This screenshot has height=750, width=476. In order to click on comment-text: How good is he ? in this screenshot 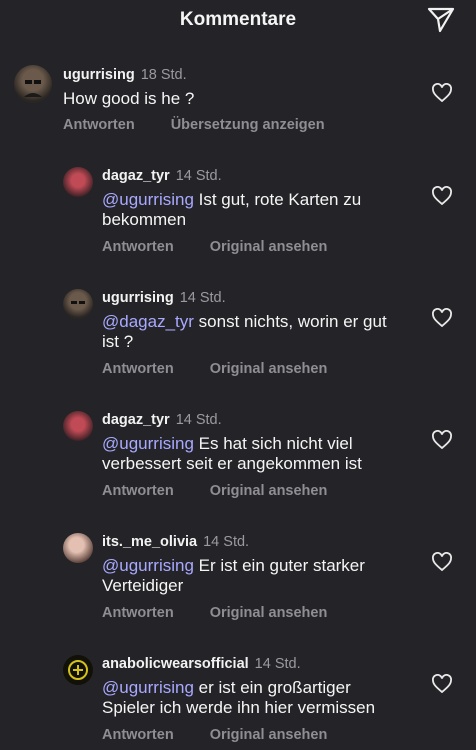, I will do `click(228, 99)`.